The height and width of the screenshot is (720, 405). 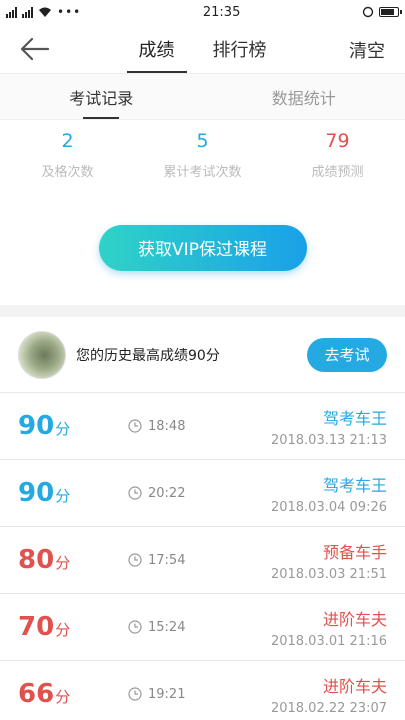 What do you see at coordinates (73, 627) in the screenshot?
I see `record-score: 70分` at bounding box center [73, 627].